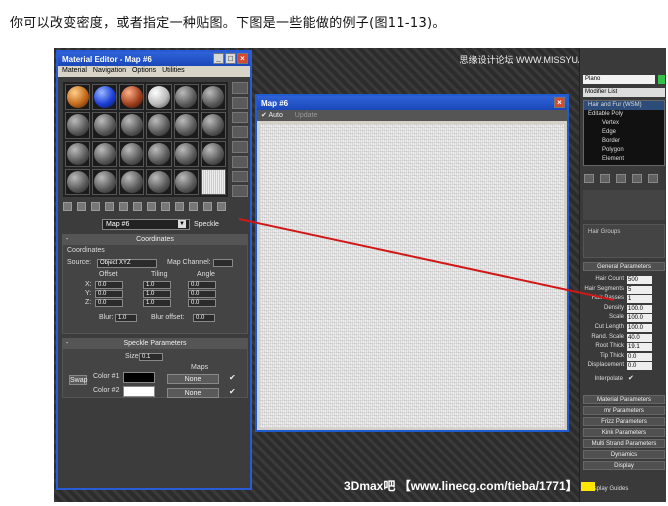 The image size is (668, 506). Describe the element at coordinates (240, 161) in the screenshot. I see `make-preview-icon` at that location.